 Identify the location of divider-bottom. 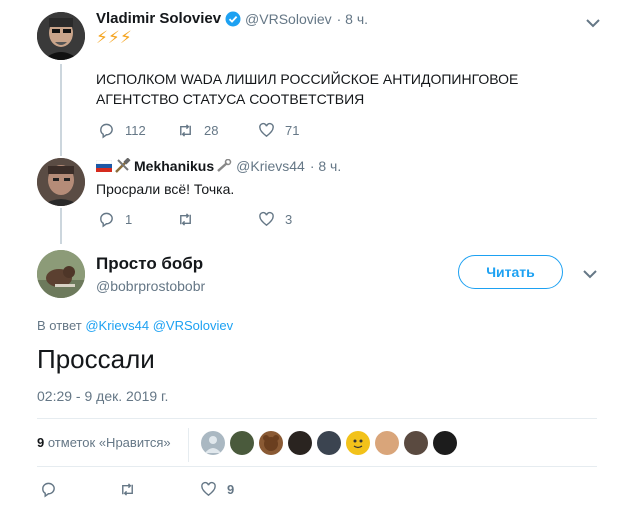
(317, 466).